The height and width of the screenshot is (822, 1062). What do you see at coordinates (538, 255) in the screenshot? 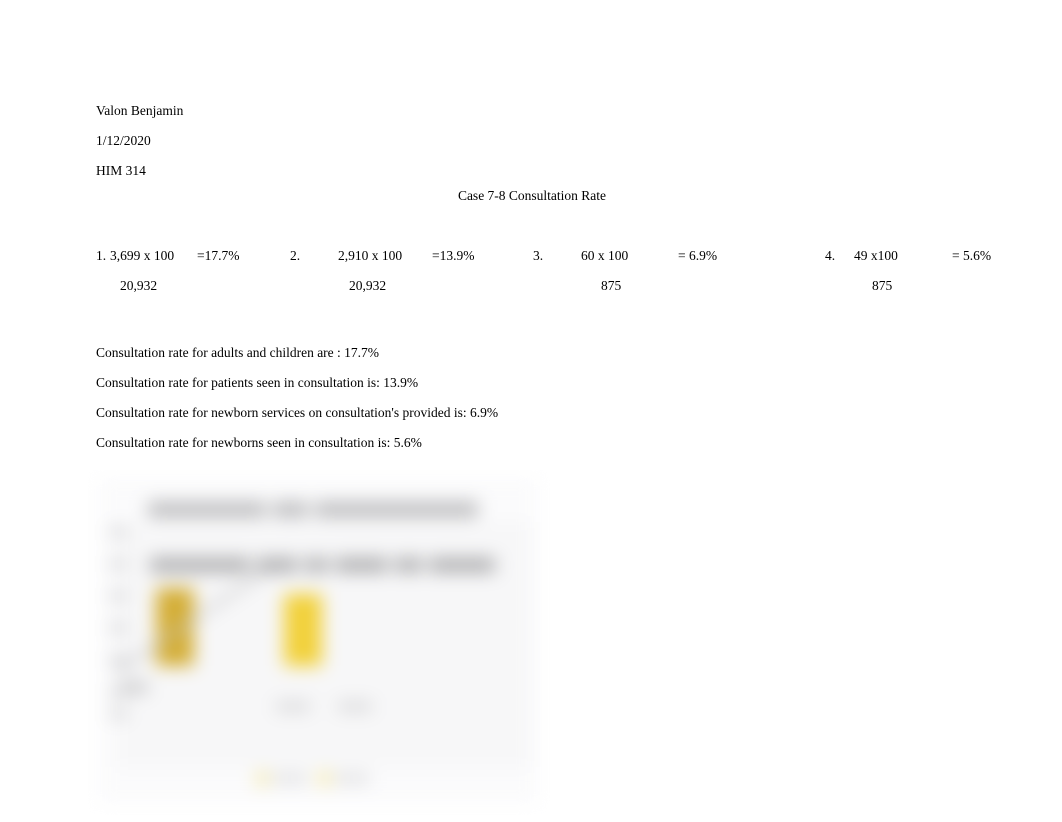
I see `calculation-index: 3.` at bounding box center [538, 255].